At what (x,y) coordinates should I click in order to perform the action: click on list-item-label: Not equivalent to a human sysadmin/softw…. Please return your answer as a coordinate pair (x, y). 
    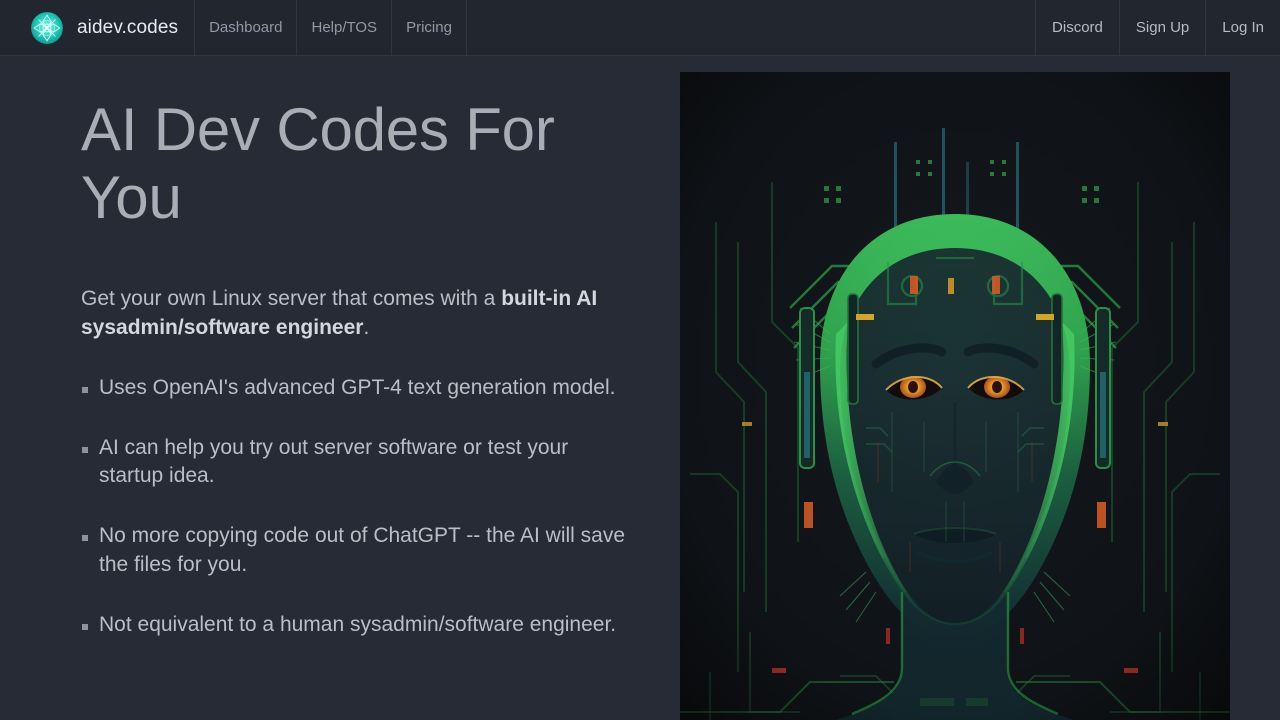
    Looking at the image, I should click on (358, 625).